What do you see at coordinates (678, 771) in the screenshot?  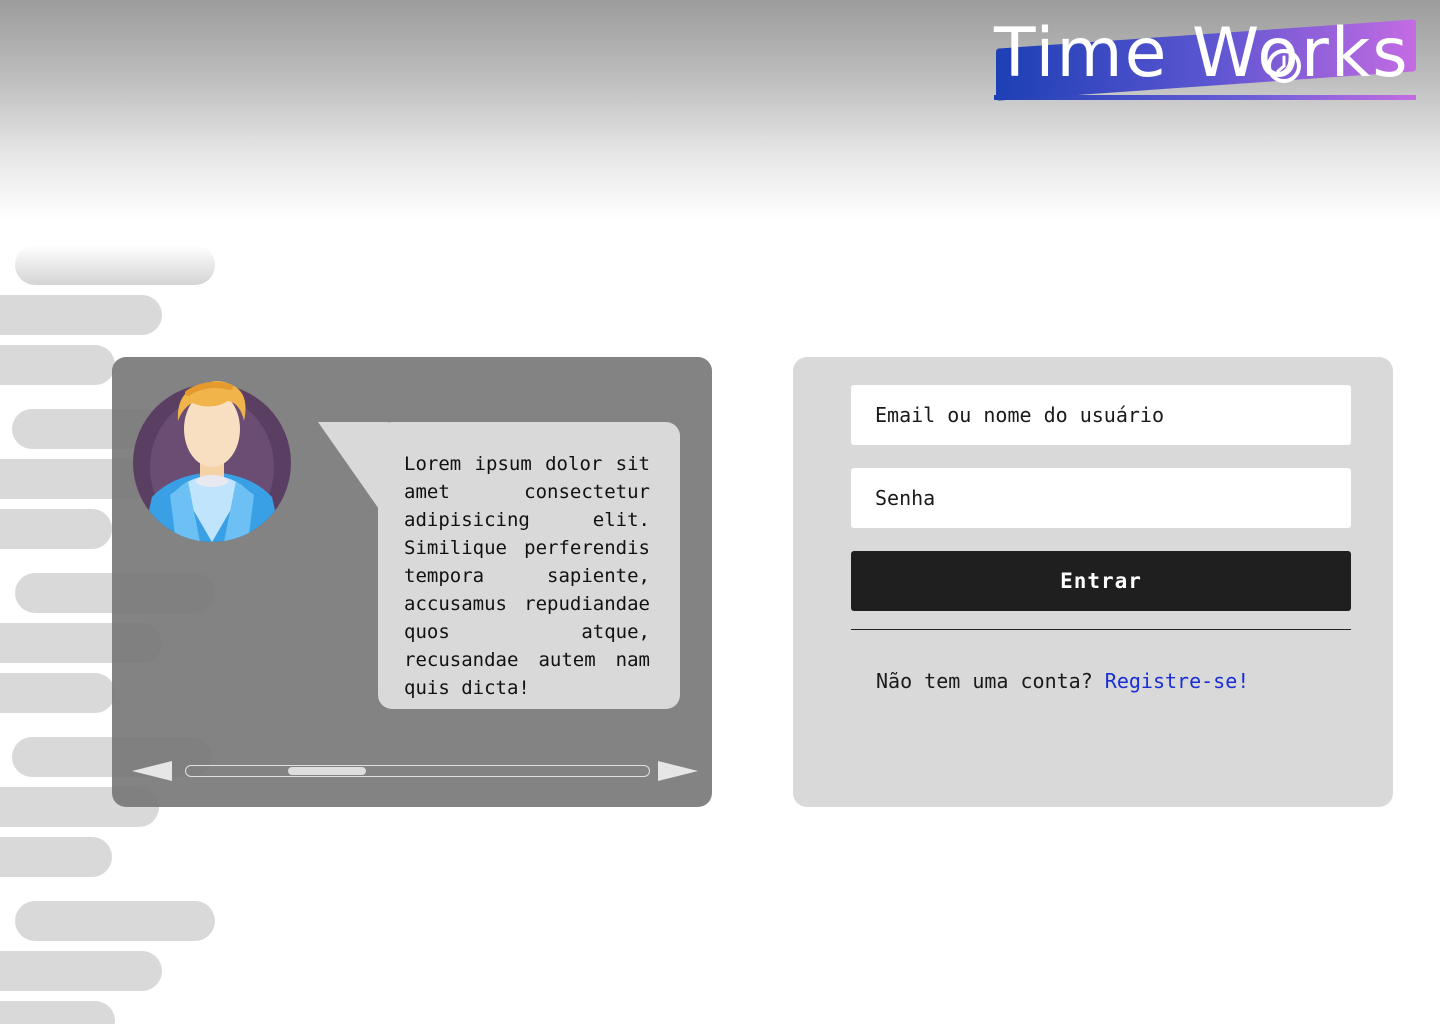 I see `arrow-right-icon` at bounding box center [678, 771].